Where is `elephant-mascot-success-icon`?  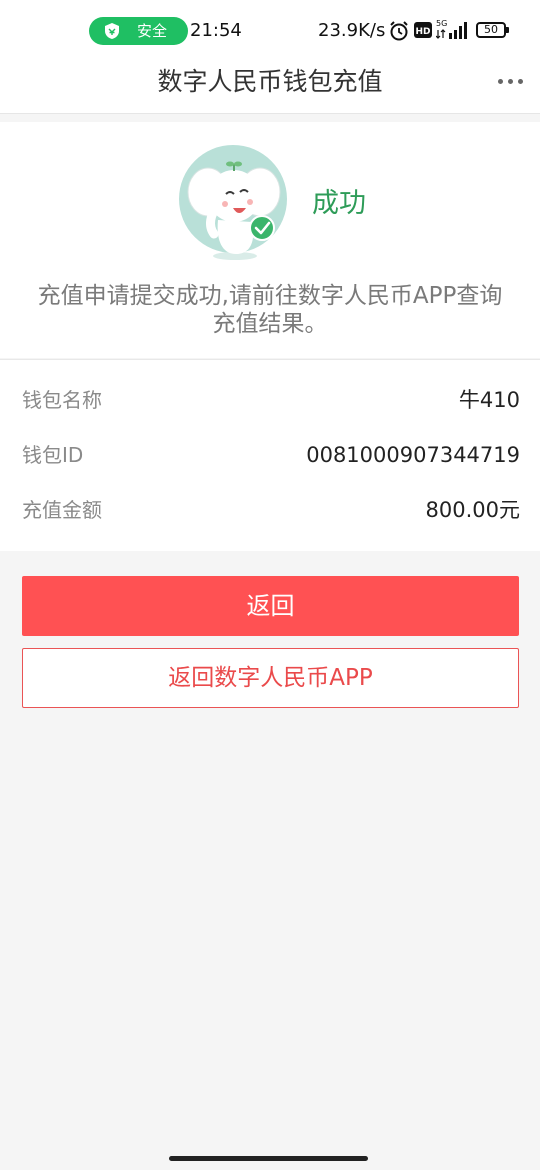
elephant-mascot-success-icon is located at coordinates (233, 202).